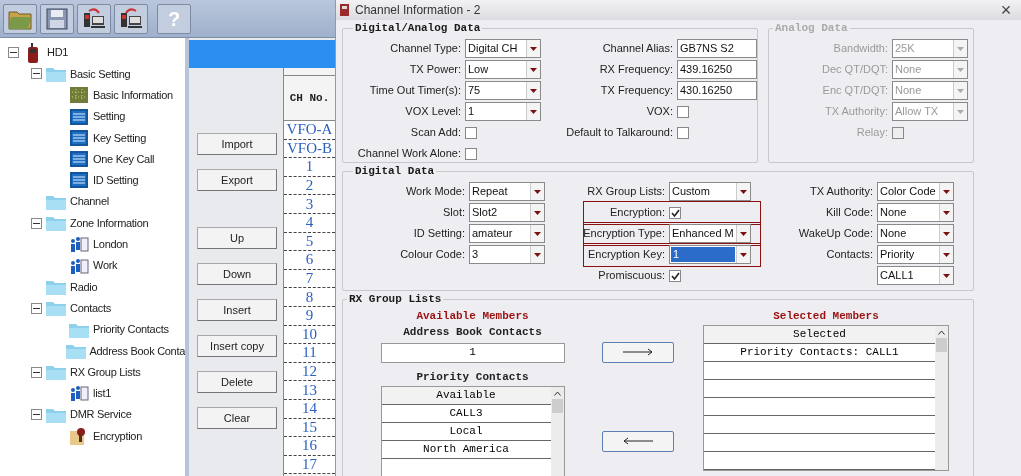  I want to click on channel-number-cell: VFO-A, so click(309, 130).